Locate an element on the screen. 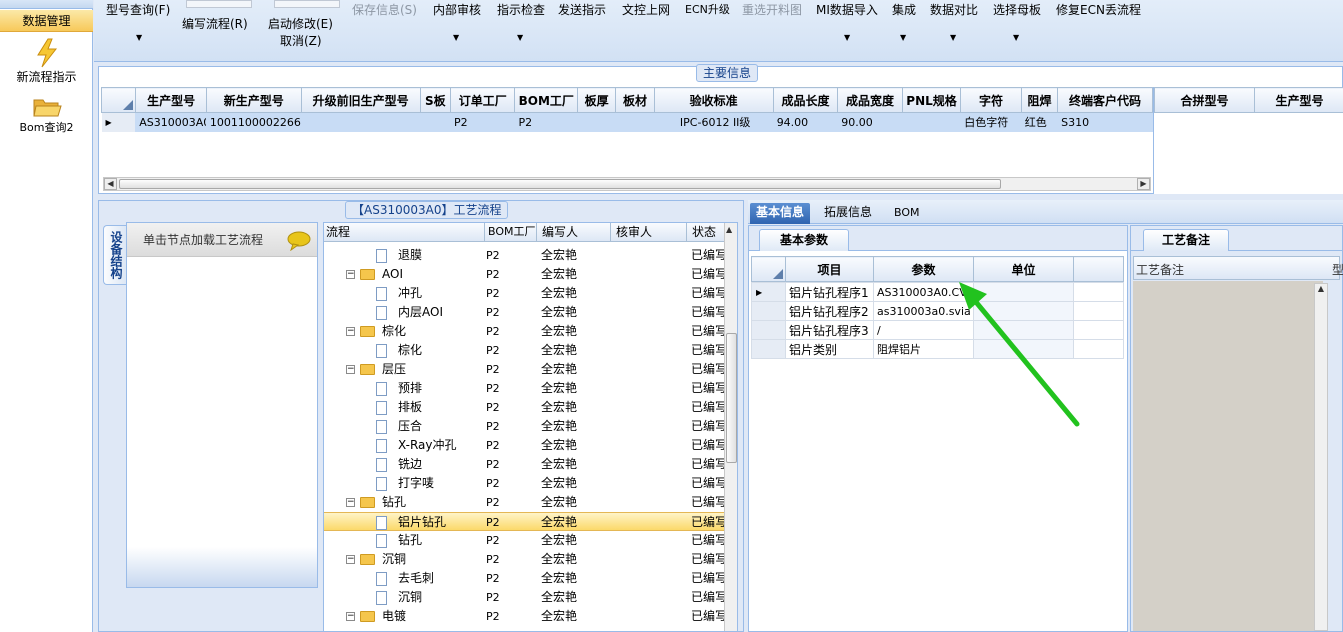  tree-vscrollbar: ▲ is located at coordinates (730, 427).